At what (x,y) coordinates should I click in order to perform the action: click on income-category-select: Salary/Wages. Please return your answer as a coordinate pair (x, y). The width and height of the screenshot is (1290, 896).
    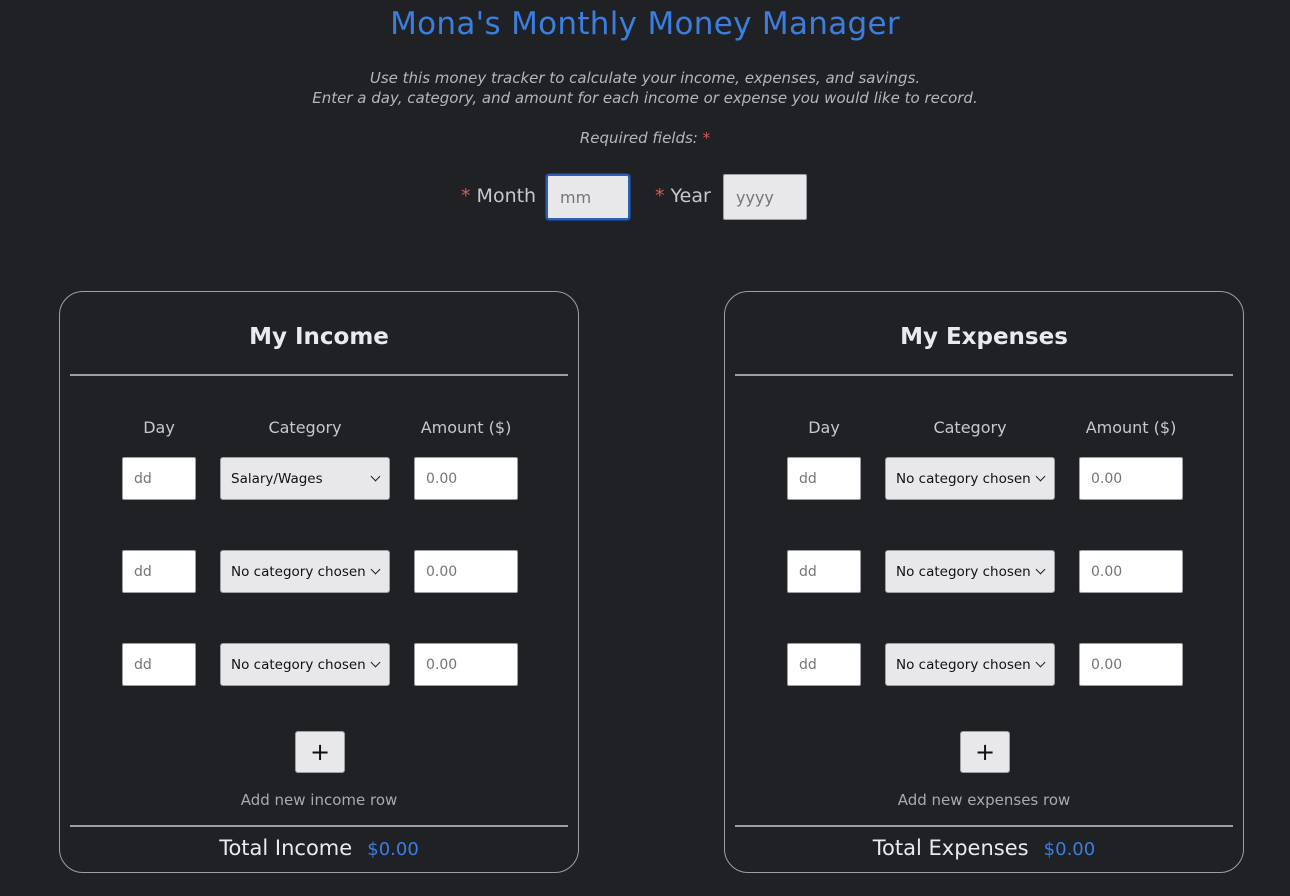
    Looking at the image, I should click on (305, 478).